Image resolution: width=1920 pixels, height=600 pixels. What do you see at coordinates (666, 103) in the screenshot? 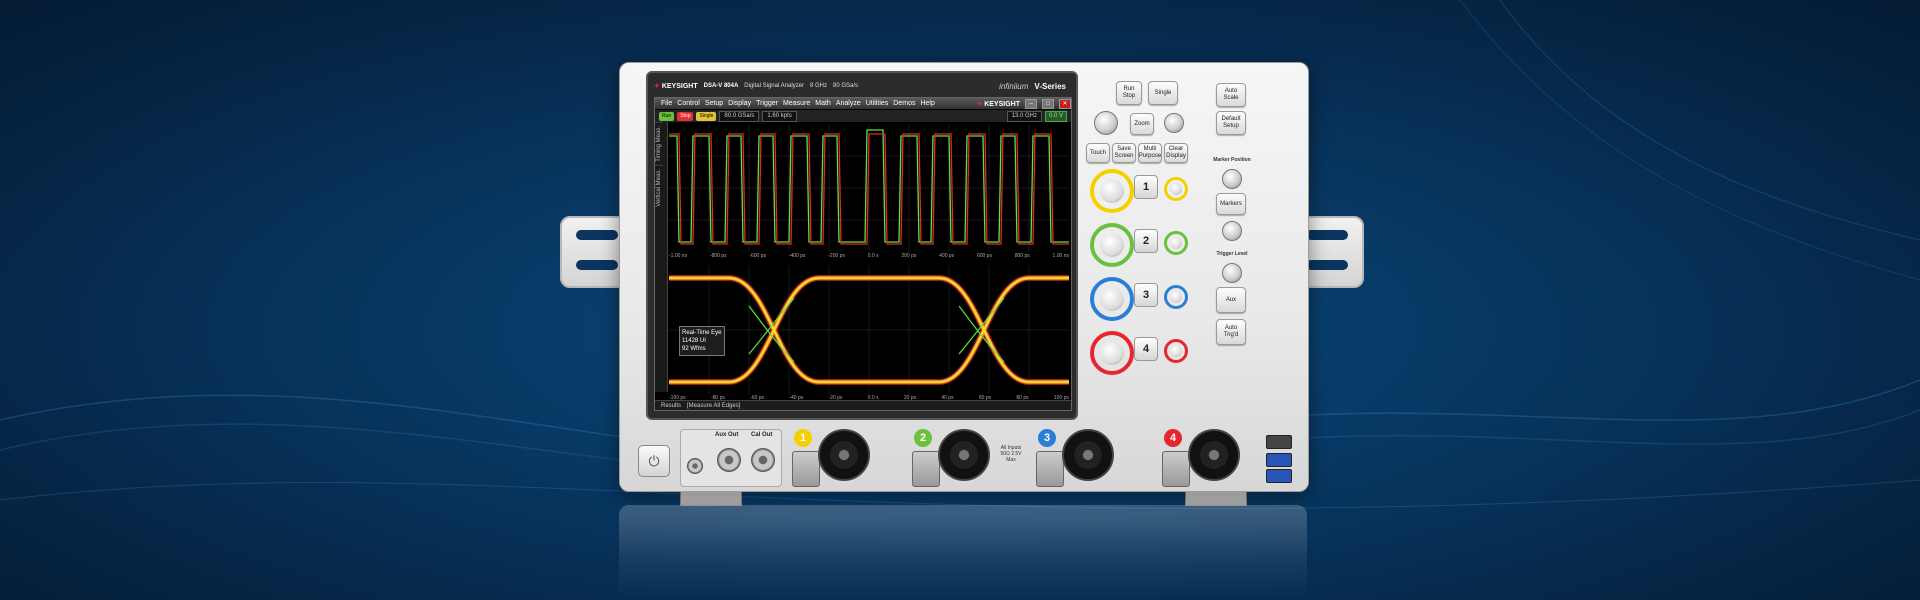
I see `menu-file: File` at bounding box center [666, 103].